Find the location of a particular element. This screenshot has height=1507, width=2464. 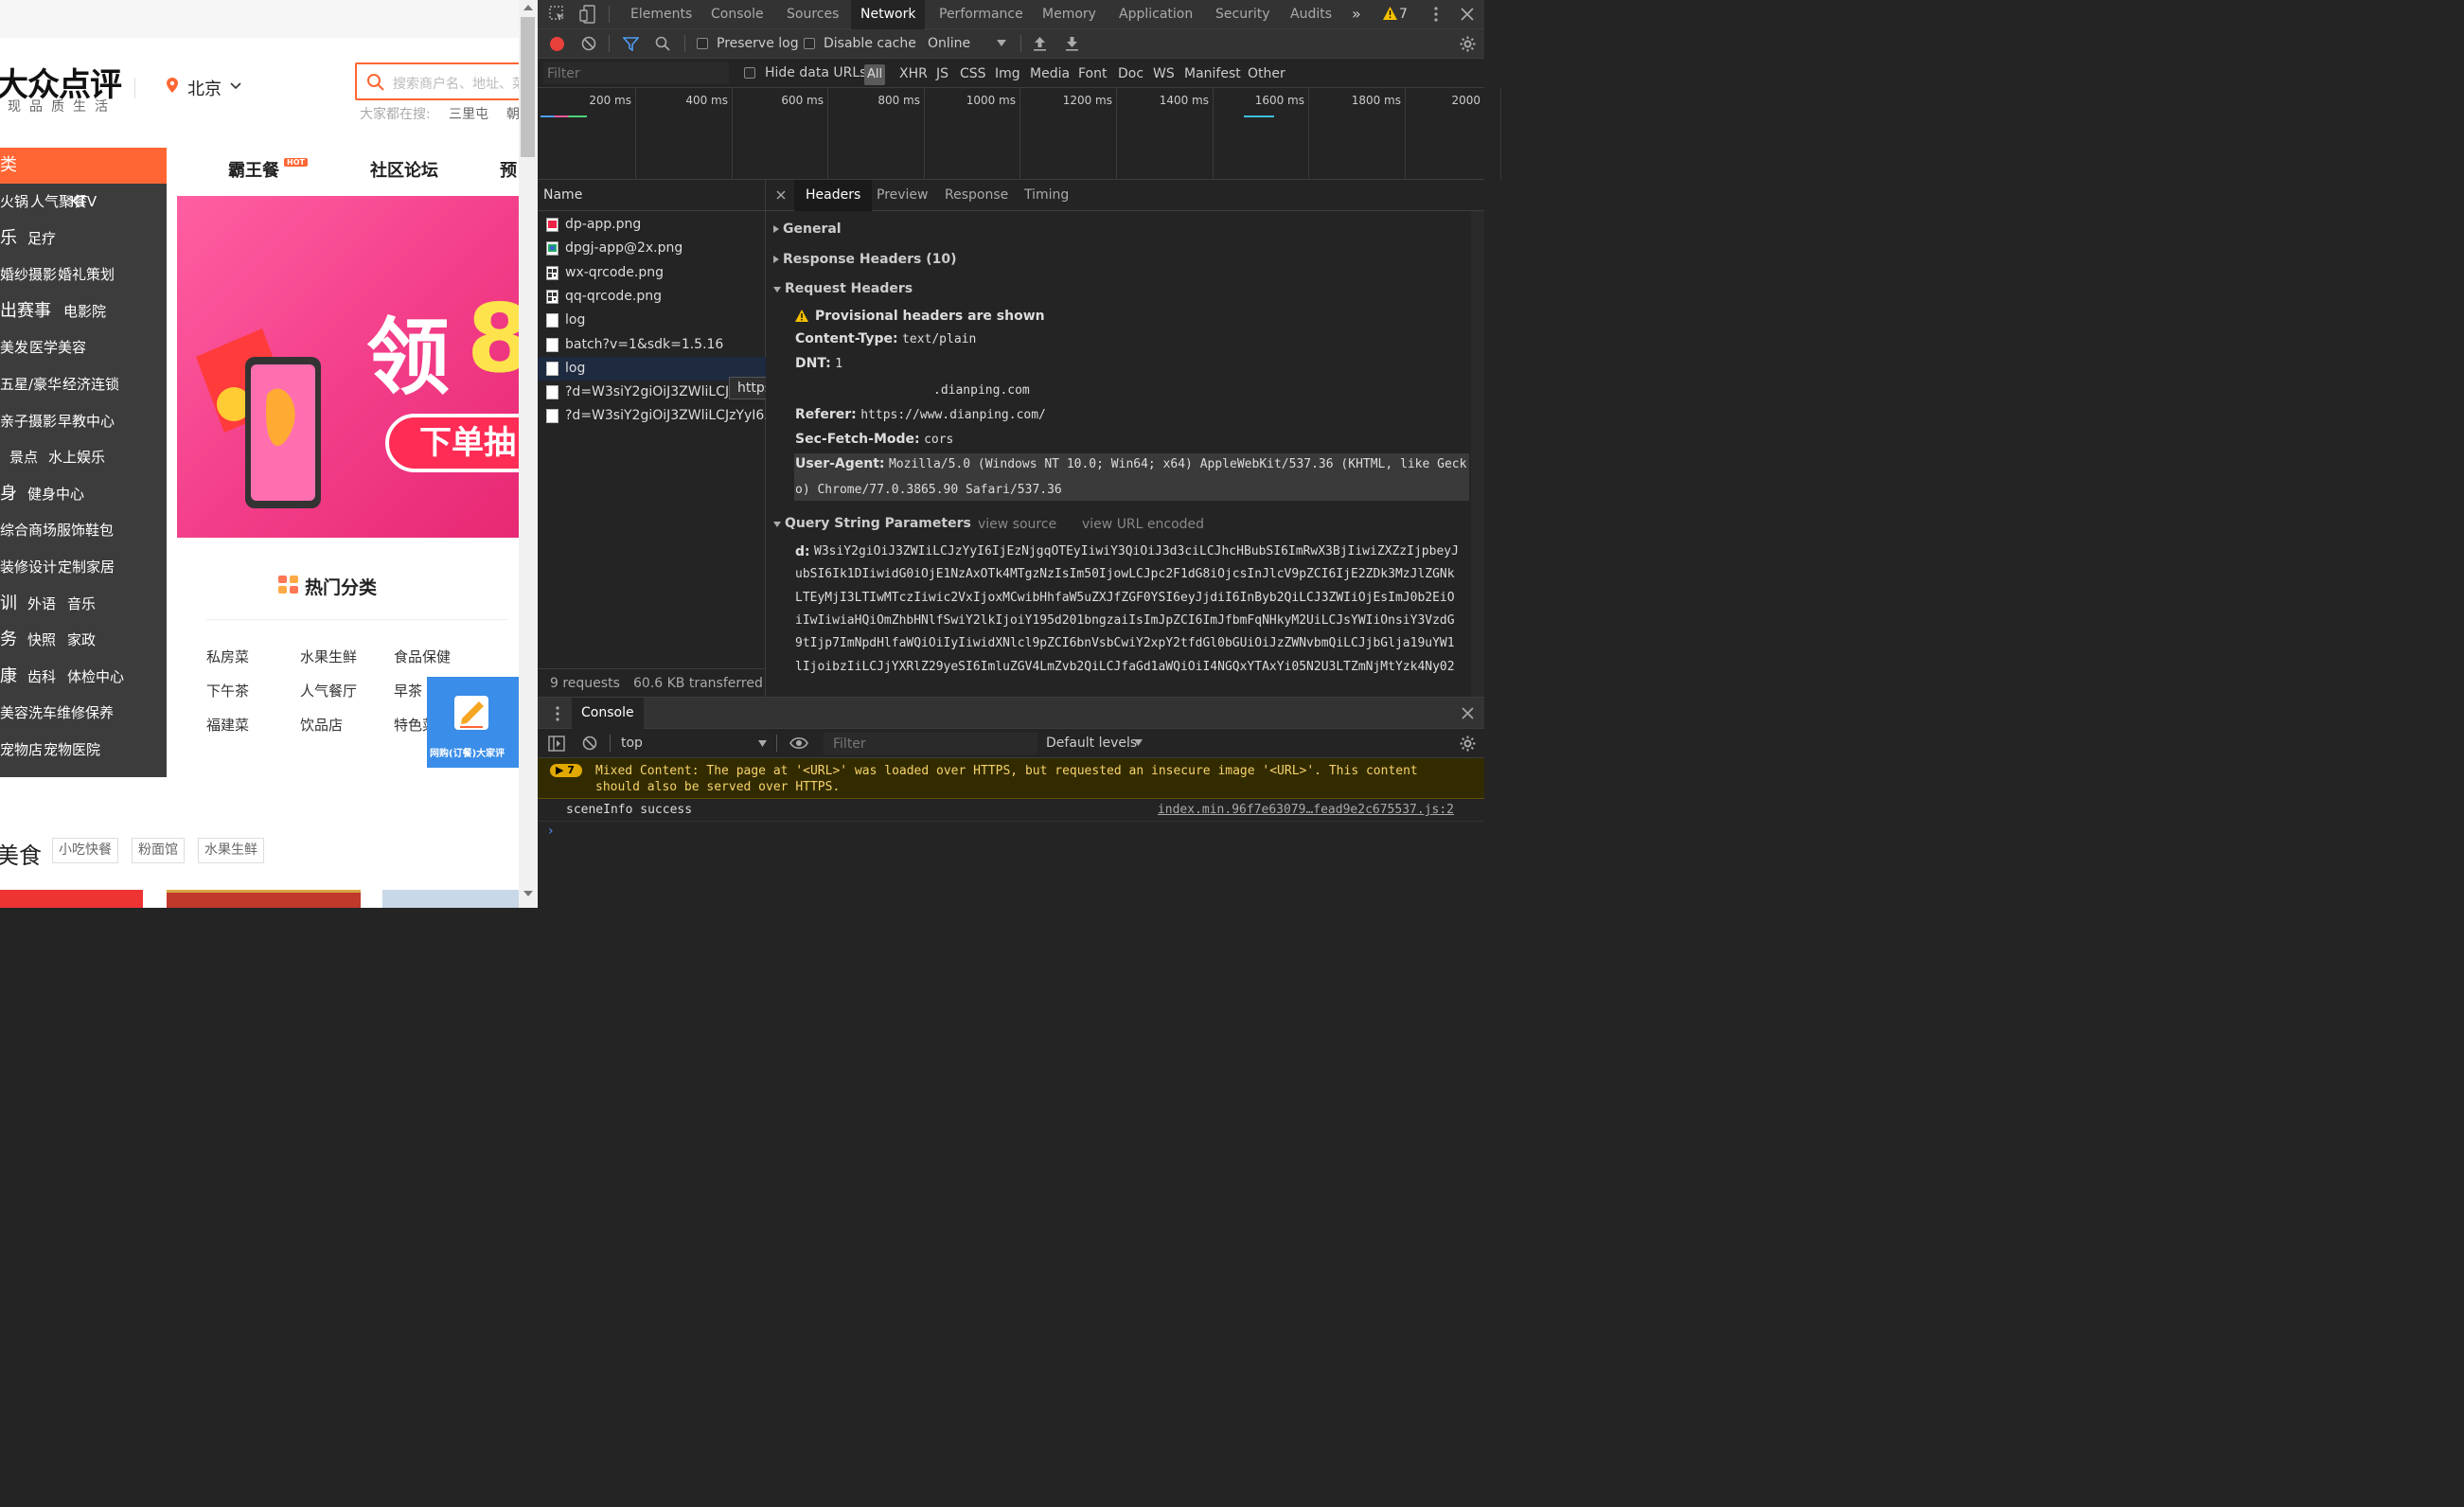

view-source-link: view source is located at coordinates (1017, 524).